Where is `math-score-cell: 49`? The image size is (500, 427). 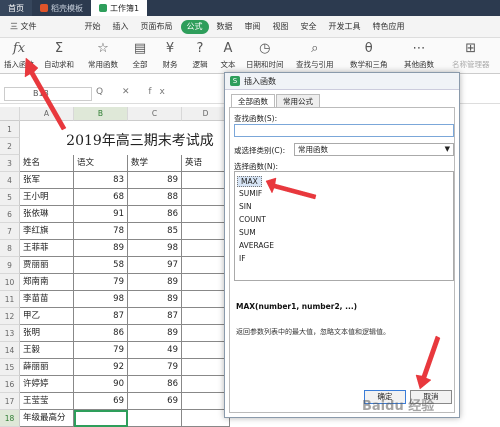
math-score-cell: 49 is located at coordinates (155, 350).